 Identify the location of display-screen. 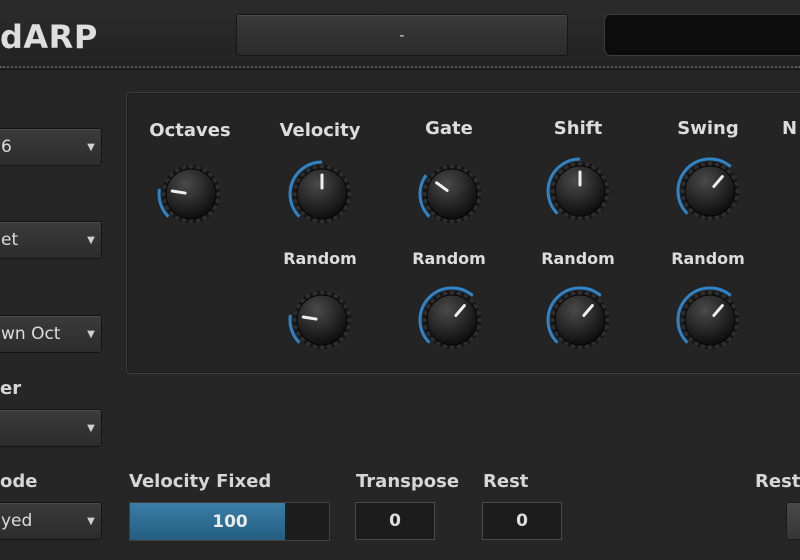
(702, 35).